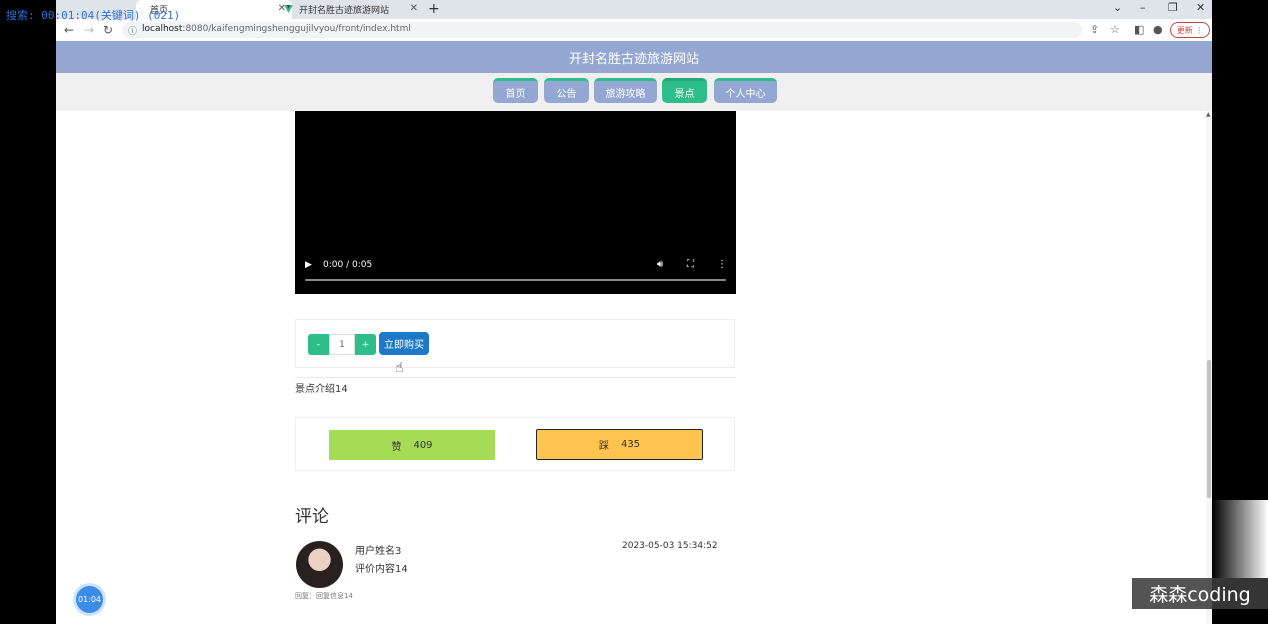  What do you see at coordinates (1158, 29) in the screenshot?
I see `profile-icon: ●` at bounding box center [1158, 29].